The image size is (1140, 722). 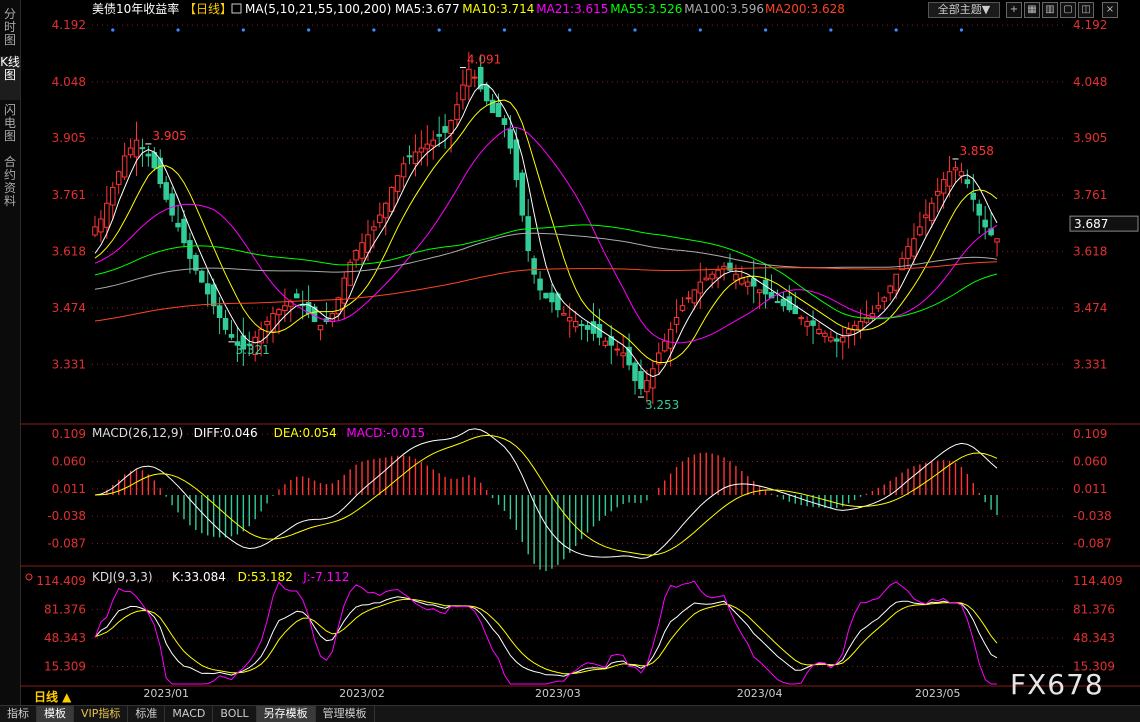 I want to click on grid-icon: ▦, so click(x=1032, y=10).